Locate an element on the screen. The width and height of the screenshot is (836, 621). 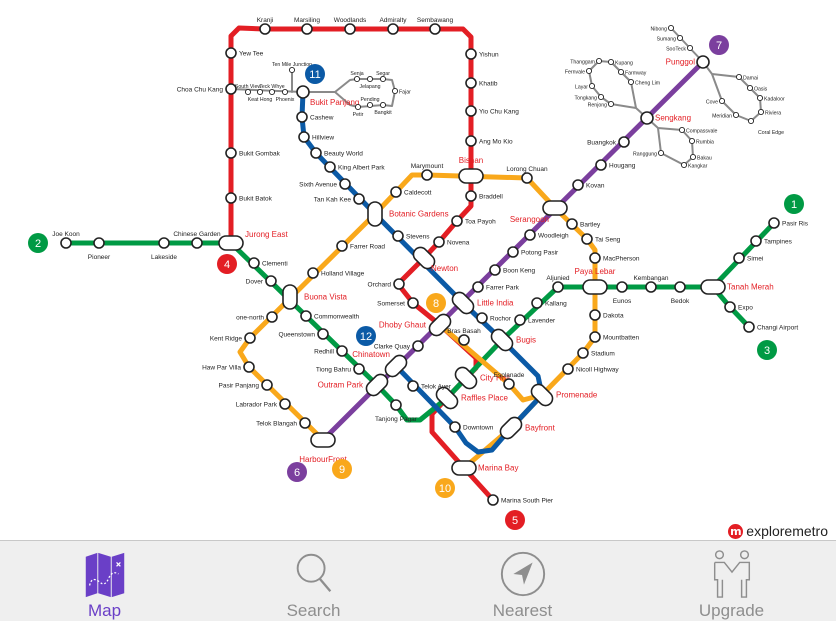
station: Bukit Panjang is located at coordinates (327, 96).